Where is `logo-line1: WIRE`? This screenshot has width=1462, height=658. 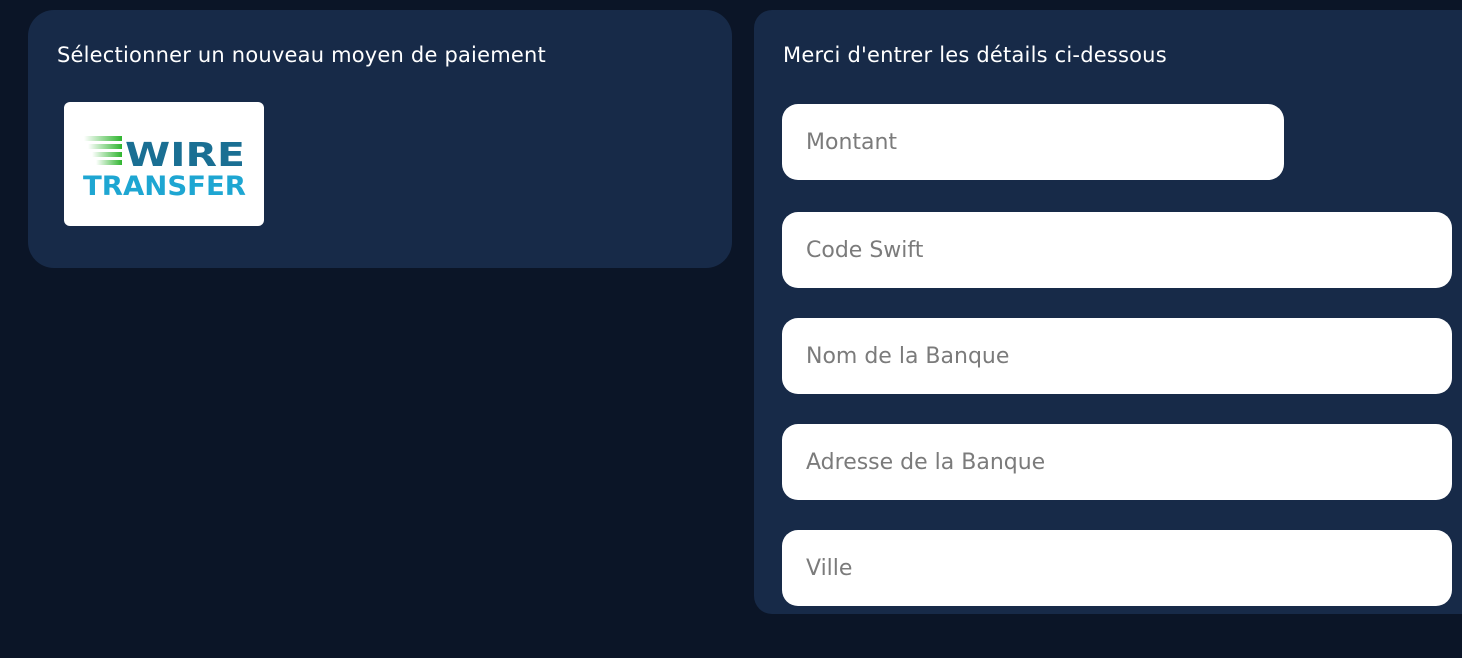
logo-line1: WIRE is located at coordinates (185, 154).